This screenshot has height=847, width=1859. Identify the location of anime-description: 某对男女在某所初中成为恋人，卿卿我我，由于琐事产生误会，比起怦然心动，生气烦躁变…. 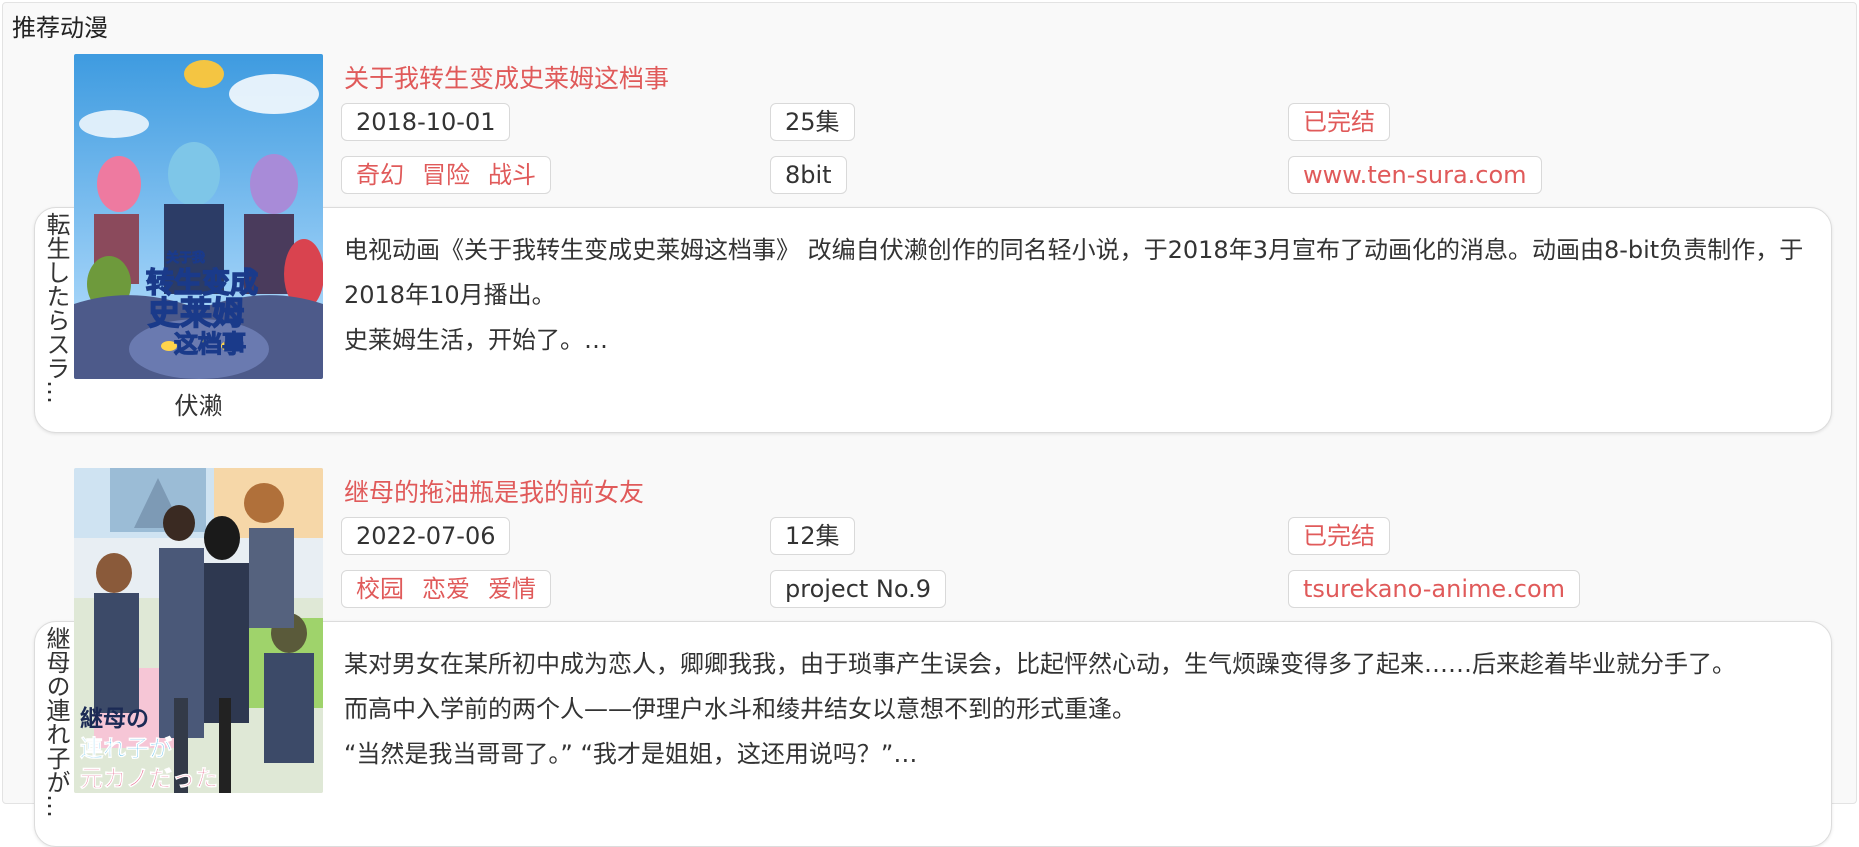
(1074, 709).